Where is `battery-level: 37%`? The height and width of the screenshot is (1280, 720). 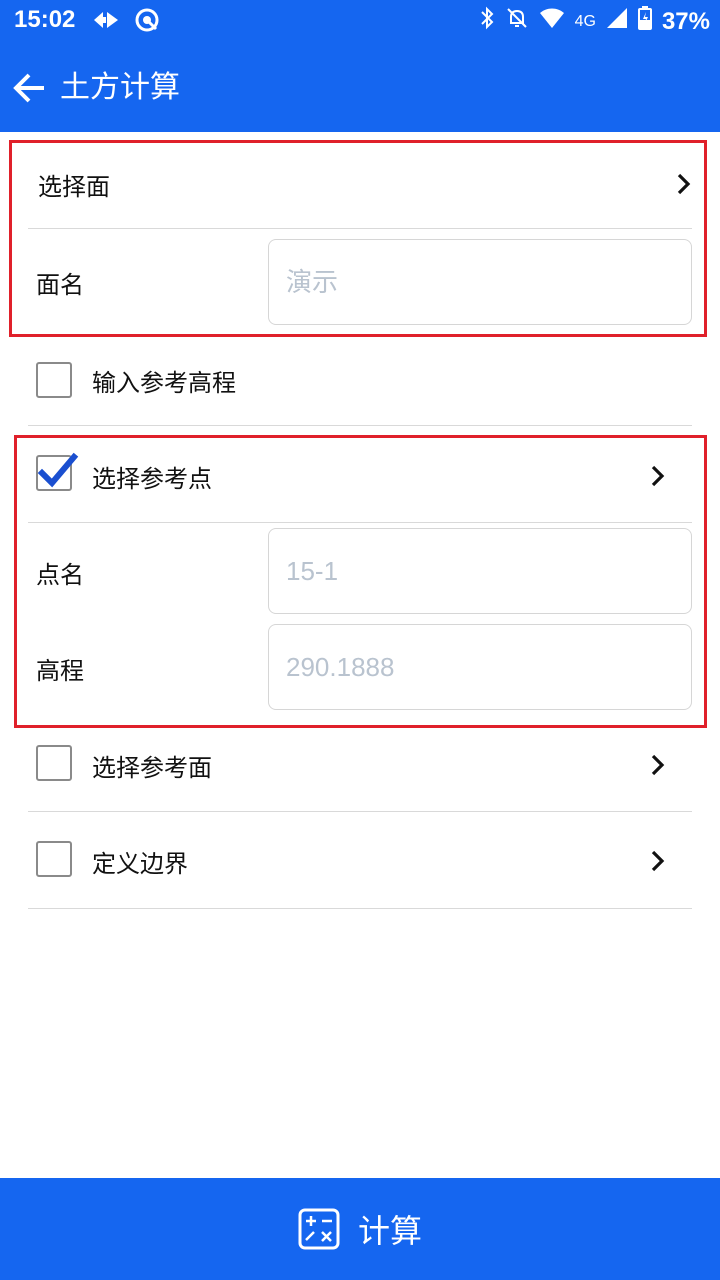 battery-level: 37% is located at coordinates (685, 21).